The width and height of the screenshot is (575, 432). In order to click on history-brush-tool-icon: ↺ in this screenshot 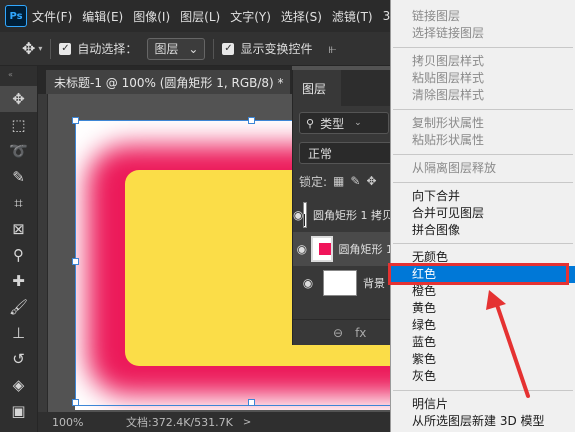, I will do `click(18, 359)`.